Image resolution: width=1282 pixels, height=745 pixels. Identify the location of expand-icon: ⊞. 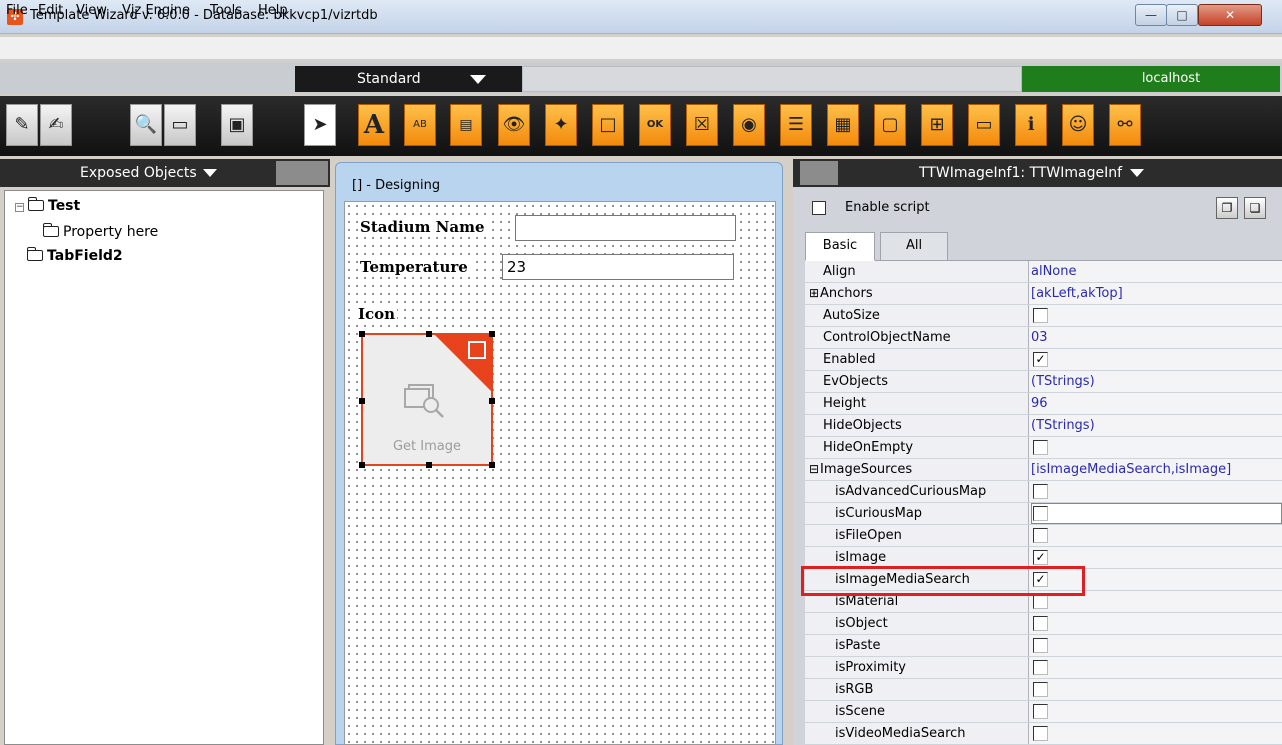
(814, 293).